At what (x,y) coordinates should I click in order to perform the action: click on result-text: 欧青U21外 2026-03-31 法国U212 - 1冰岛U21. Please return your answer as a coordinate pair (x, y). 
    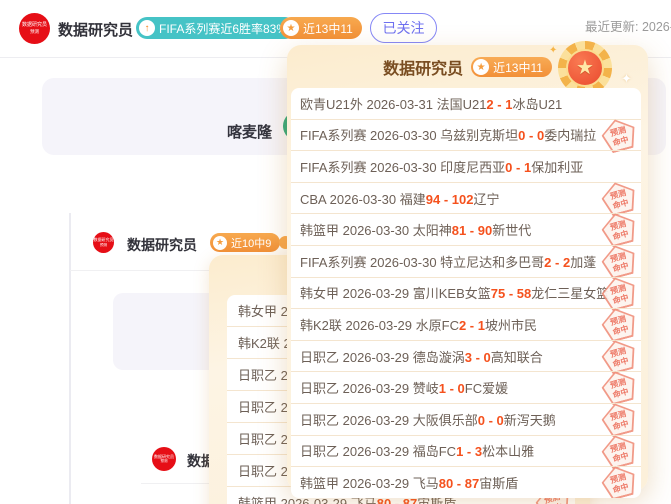
    Looking at the image, I should click on (431, 104).